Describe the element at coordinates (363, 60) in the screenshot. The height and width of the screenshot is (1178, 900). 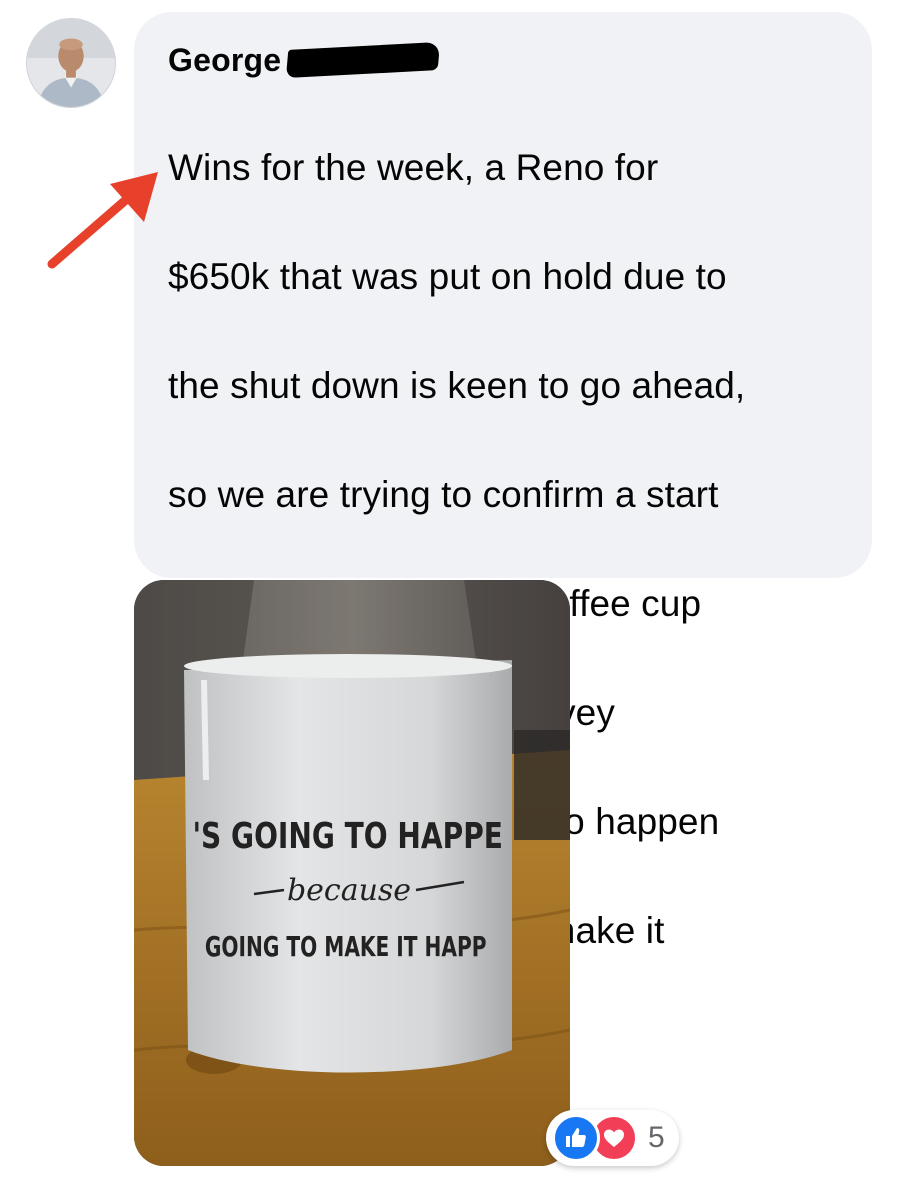
I see `redaction-mark` at that location.